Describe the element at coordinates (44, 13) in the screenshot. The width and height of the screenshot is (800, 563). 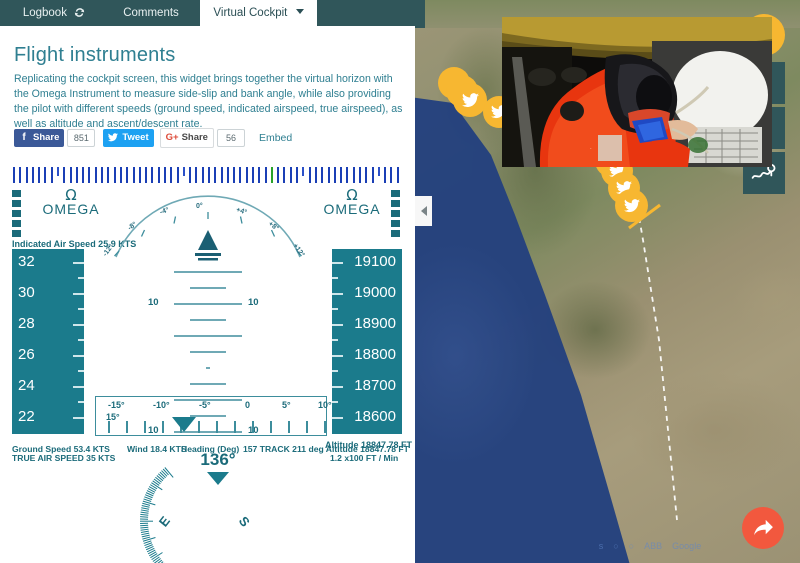
I see `tab-logbook-label: Logbook` at that location.